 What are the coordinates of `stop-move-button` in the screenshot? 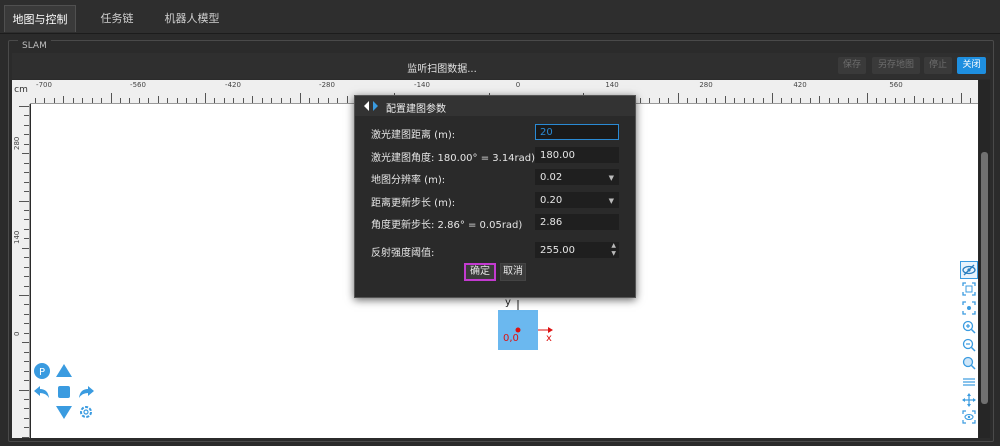 It's located at (64, 392).